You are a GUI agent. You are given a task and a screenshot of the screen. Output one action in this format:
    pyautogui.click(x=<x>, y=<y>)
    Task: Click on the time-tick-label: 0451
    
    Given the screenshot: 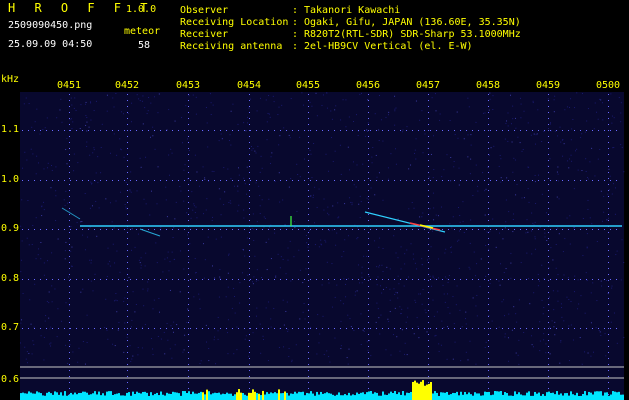 What is the action you would take?
    pyautogui.click(x=69, y=85)
    